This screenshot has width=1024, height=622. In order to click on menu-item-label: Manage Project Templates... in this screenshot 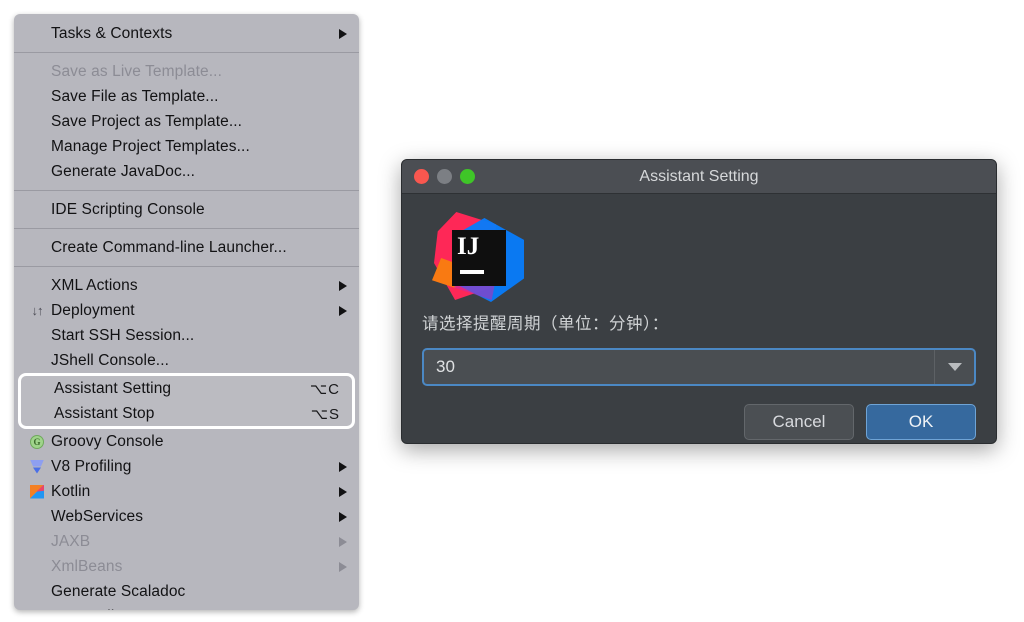, I will do `click(150, 146)`.